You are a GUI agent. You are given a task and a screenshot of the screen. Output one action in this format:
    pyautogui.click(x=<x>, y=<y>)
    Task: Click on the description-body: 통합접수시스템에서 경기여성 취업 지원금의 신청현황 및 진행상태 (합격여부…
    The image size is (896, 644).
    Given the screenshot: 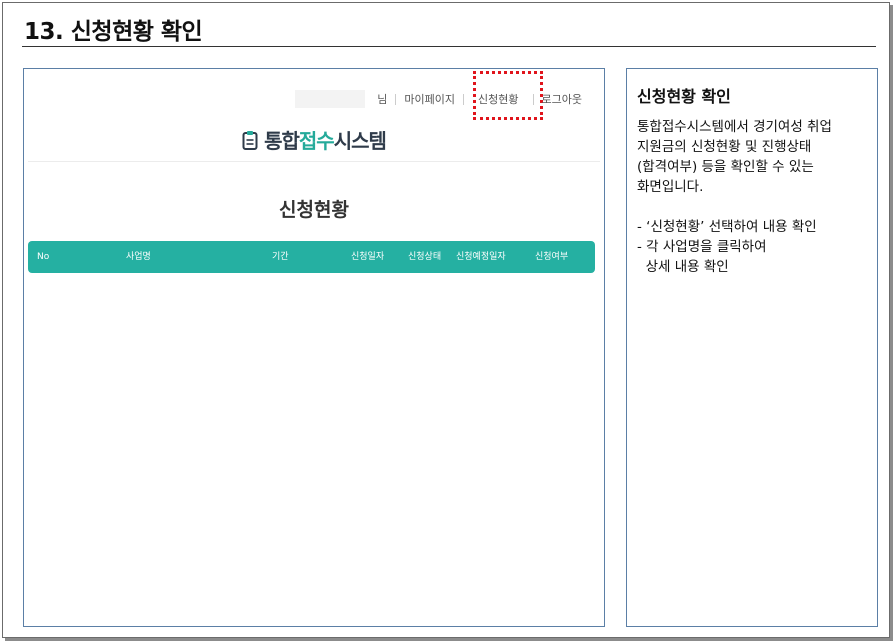 What is the action you would take?
    pyautogui.click(x=753, y=197)
    